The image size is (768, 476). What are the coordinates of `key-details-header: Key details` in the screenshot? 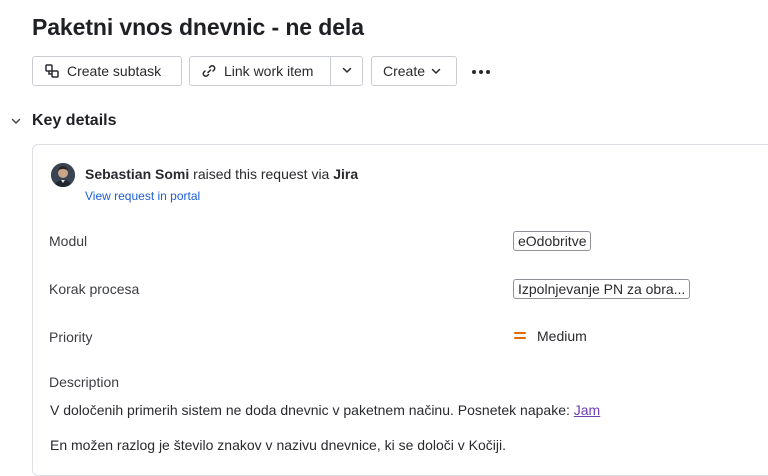 It's located at (62, 121).